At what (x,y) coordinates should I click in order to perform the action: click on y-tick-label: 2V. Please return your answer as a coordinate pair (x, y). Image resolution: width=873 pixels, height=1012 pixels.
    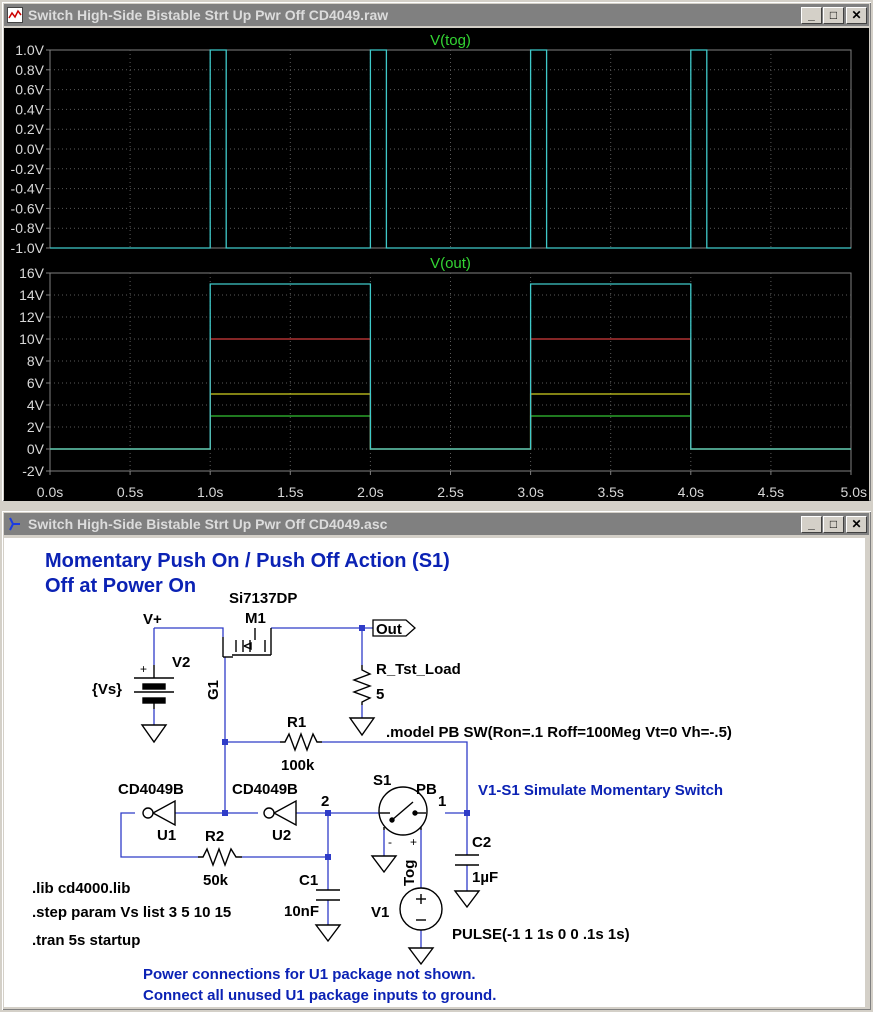
    Looking at the image, I should click on (36, 427).